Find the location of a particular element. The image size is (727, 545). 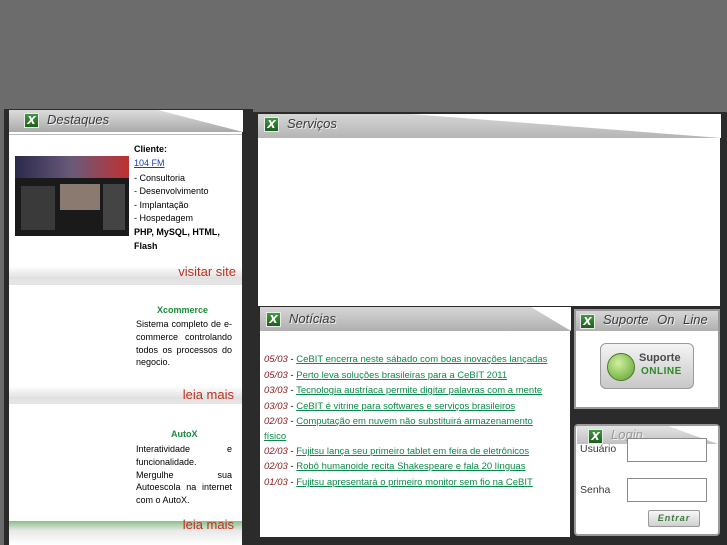

username-input is located at coordinates (667, 450).